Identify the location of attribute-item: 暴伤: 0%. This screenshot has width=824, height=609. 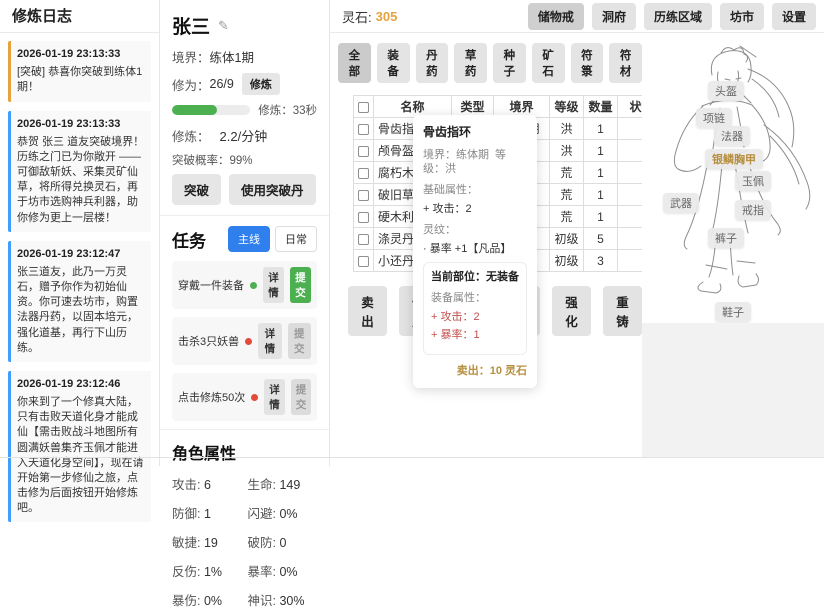
(197, 601).